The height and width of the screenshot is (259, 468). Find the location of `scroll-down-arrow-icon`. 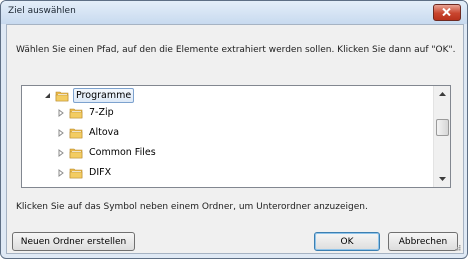

scroll-down-arrow-icon is located at coordinates (442, 179).